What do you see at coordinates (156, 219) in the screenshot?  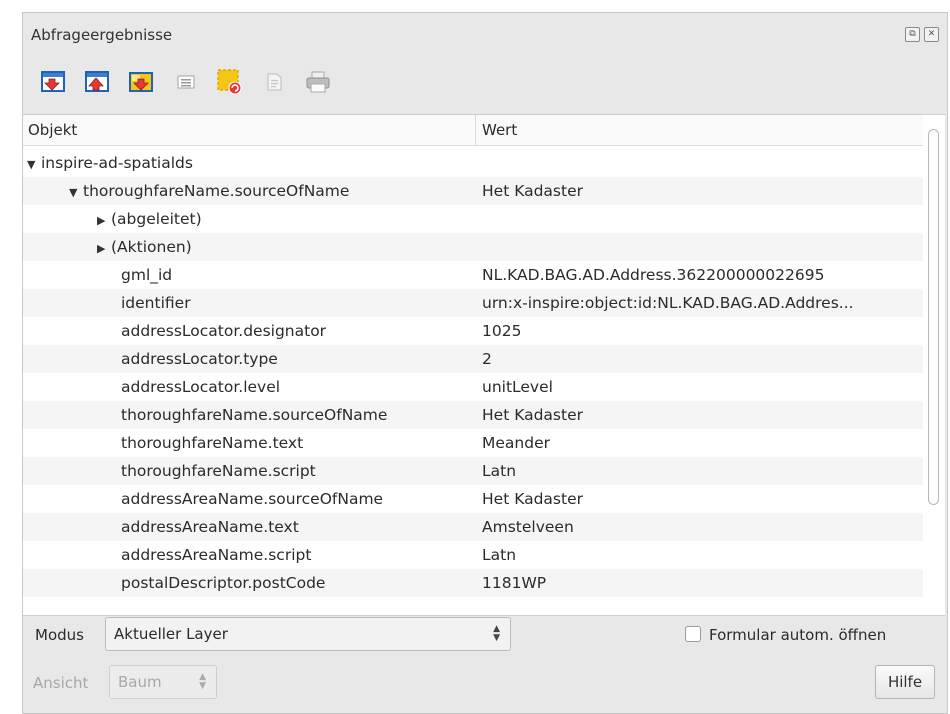 I see `tree-row-key-text: (abgeleitet)` at bounding box center [156, 219].